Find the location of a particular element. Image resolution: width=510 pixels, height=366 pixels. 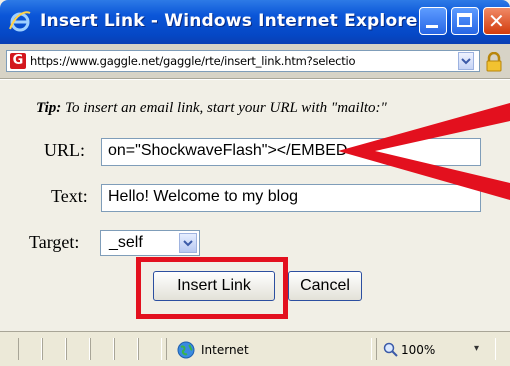

status-bar: Internet 100% ▾ is located at coordinates (255, 348).